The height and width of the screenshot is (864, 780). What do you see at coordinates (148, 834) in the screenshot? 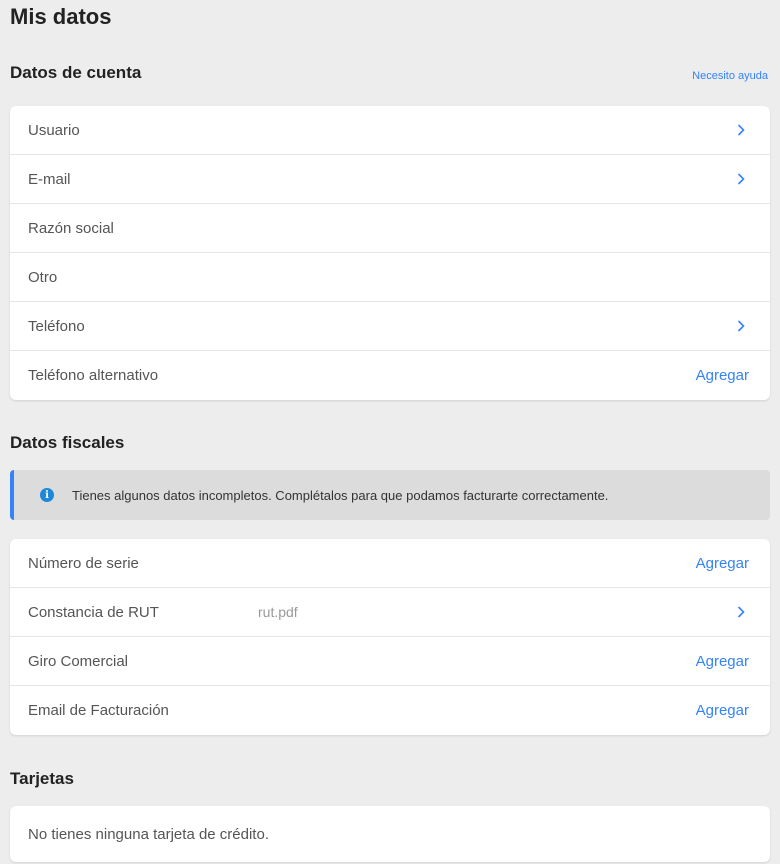
I see `cards-empty-message: No tienes ninguna tarjeta de crédito.` at bounding box center [148, 834].